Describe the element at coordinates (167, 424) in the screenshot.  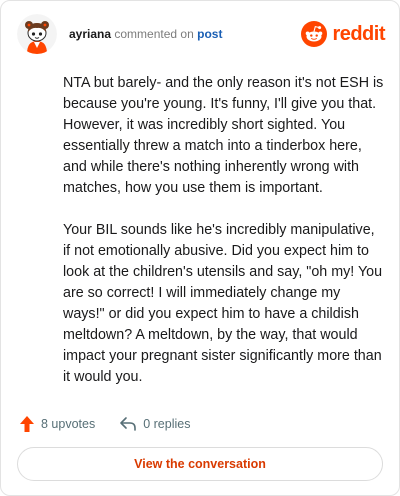
I see `reply-count: 0 replies` at that location.